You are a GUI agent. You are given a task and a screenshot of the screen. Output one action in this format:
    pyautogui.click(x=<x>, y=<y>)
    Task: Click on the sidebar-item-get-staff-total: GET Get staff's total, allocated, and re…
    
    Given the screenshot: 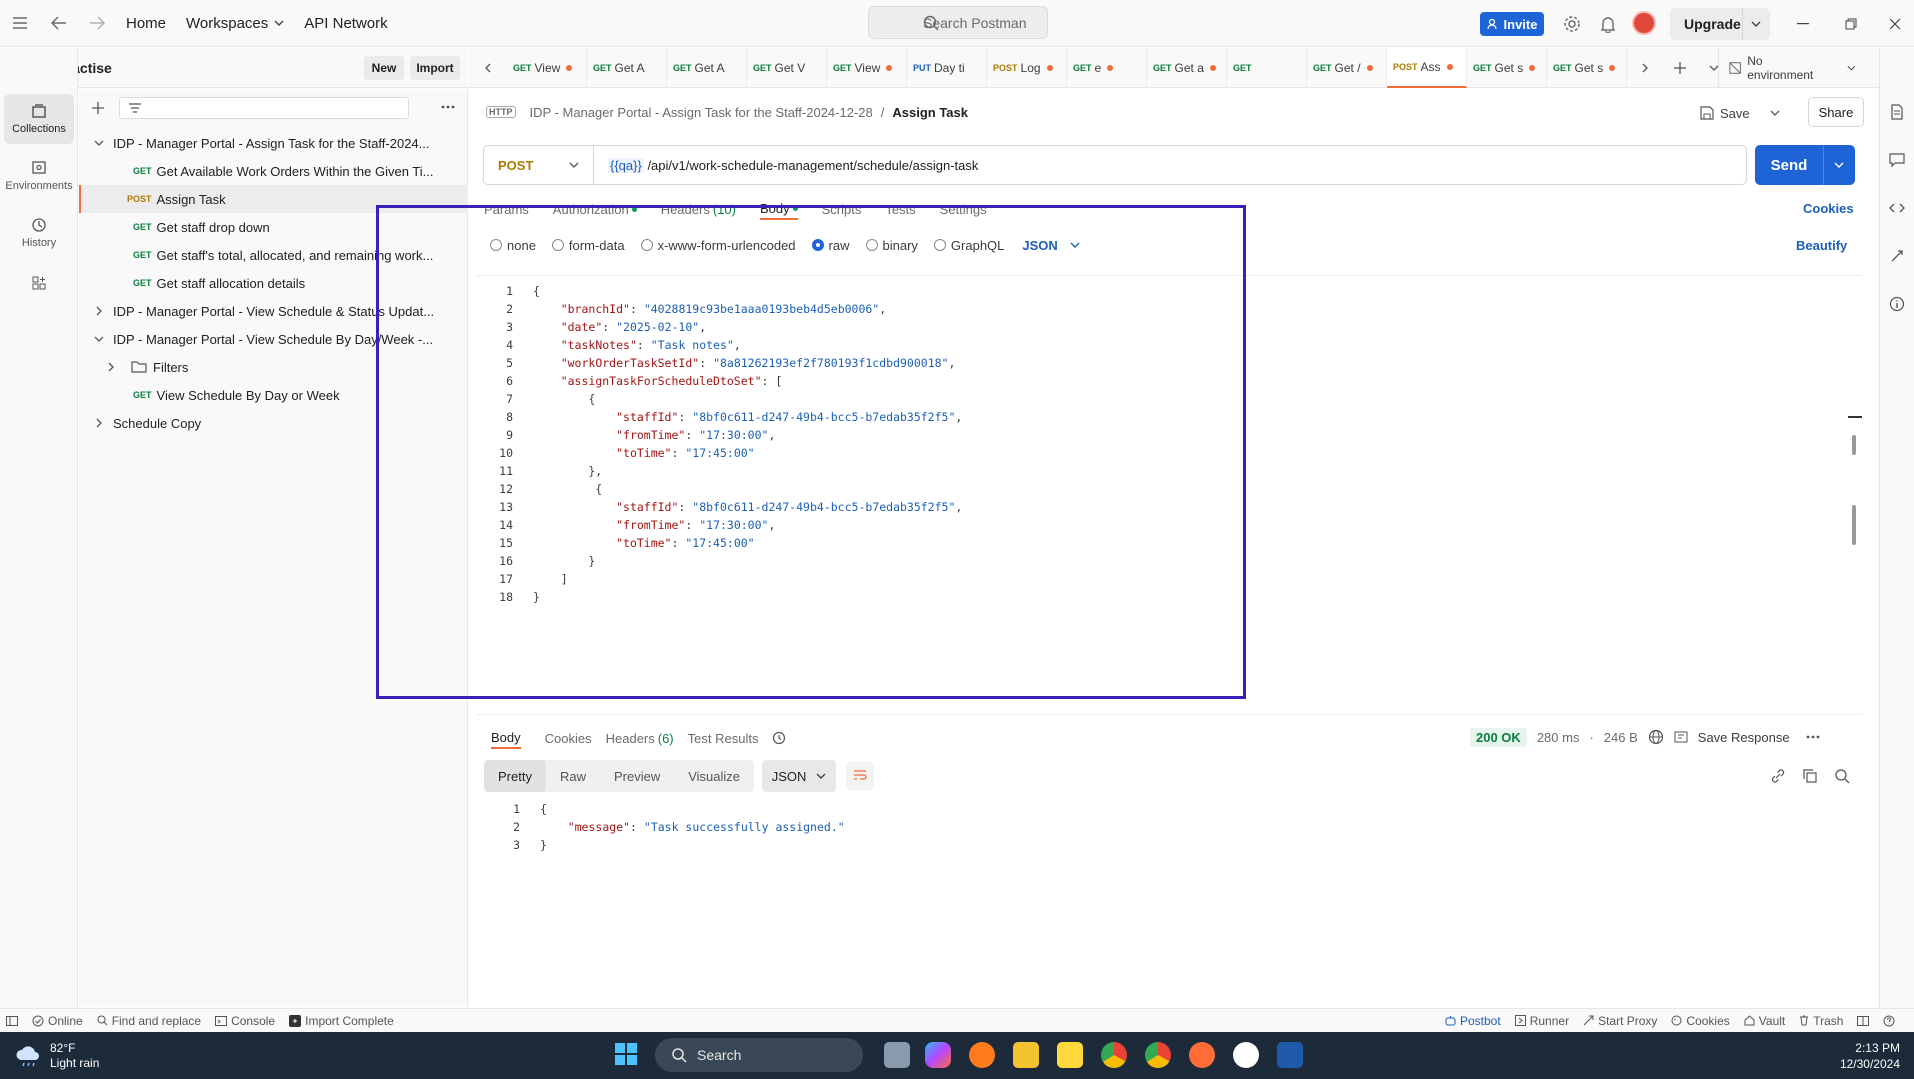 What is the action you would take?
    pyautogui.click(x=273, y=255)
    